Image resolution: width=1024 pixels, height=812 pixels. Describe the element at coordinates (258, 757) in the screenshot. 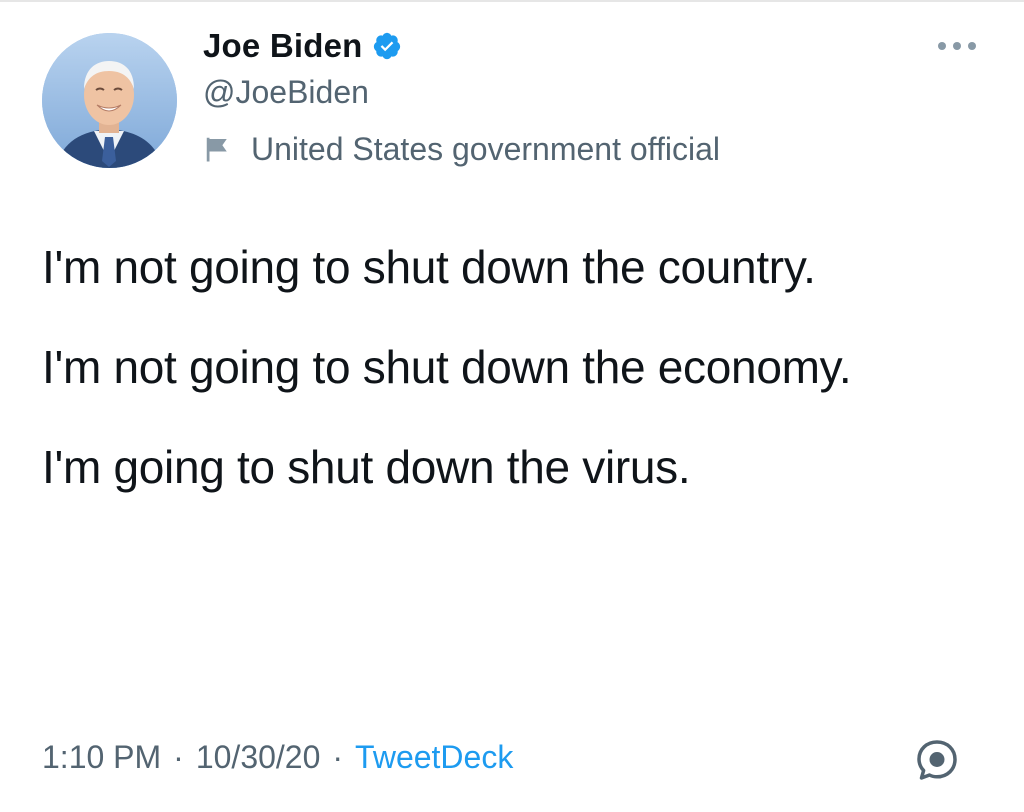

I see `tweet-date: 10/30/20` at that location.